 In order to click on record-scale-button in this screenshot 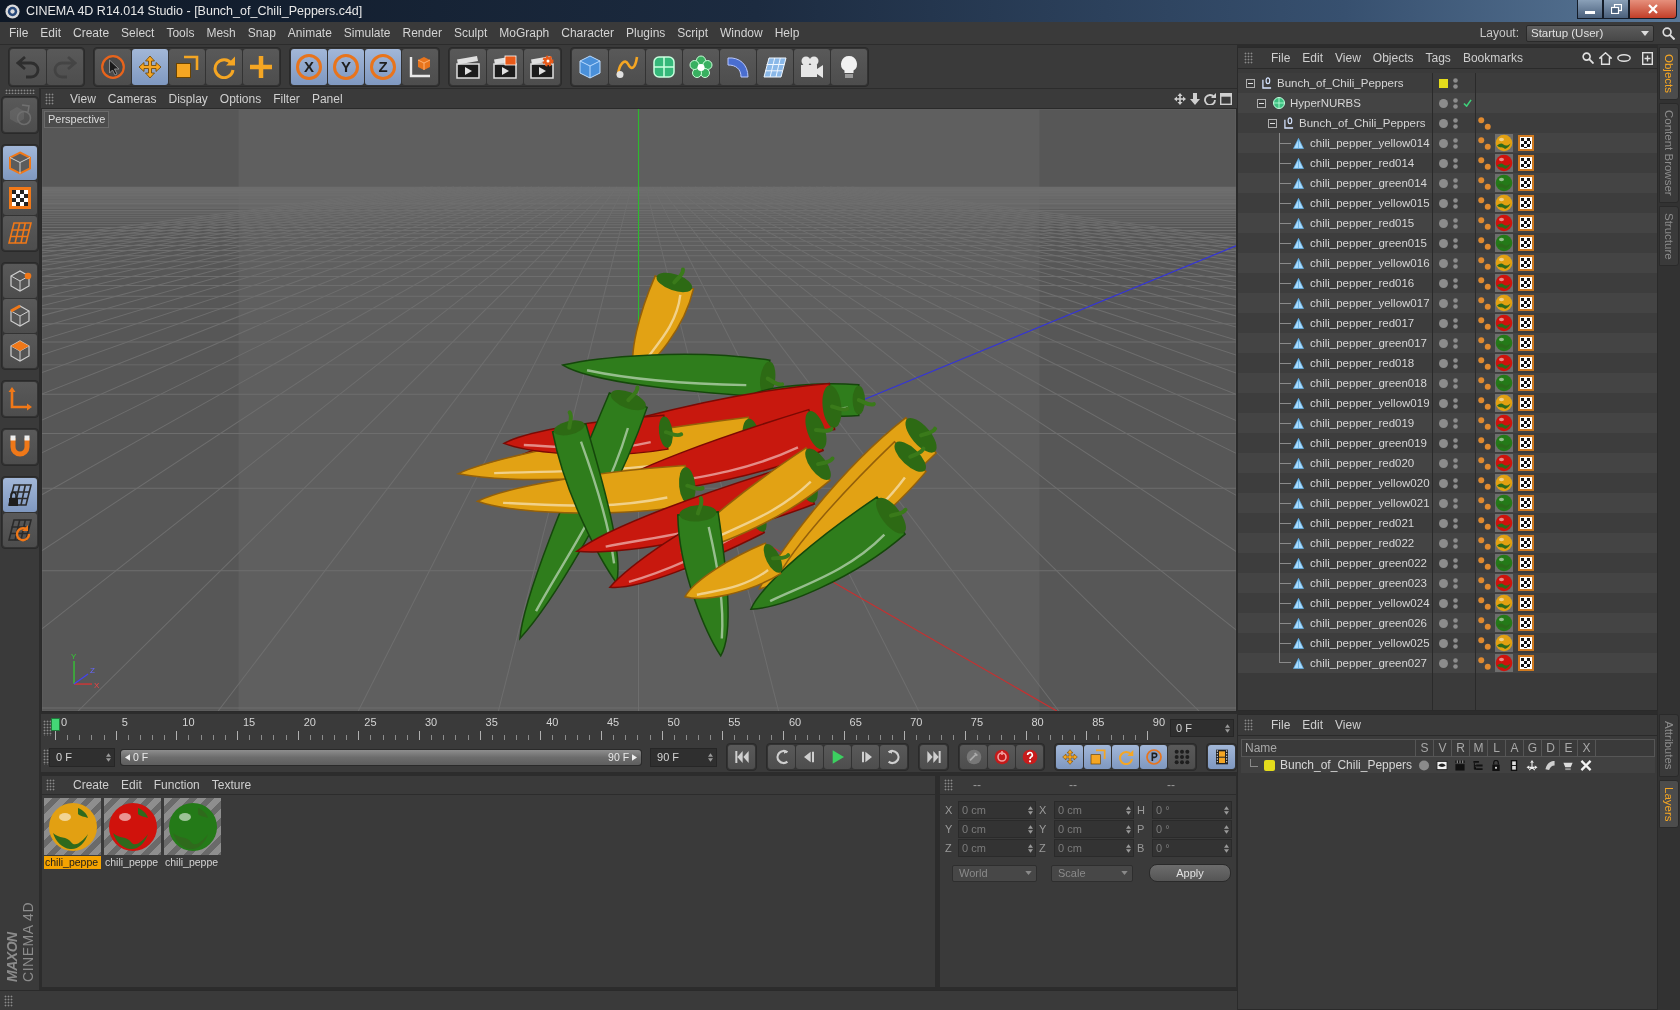, I will do `click(1097, 757)`.